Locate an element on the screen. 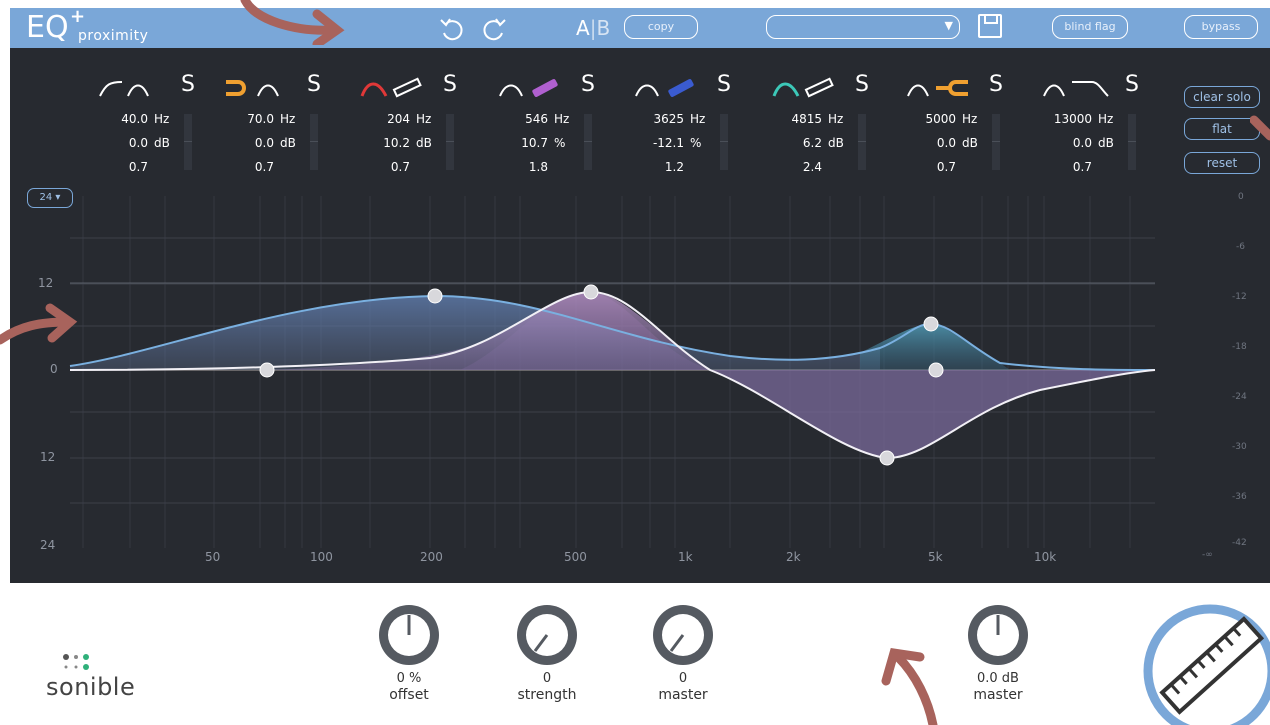 The image size is (1270, 725). band-7: S 5000 Hz 0.0 dB 0.7 is located at coordinates (964, 128).